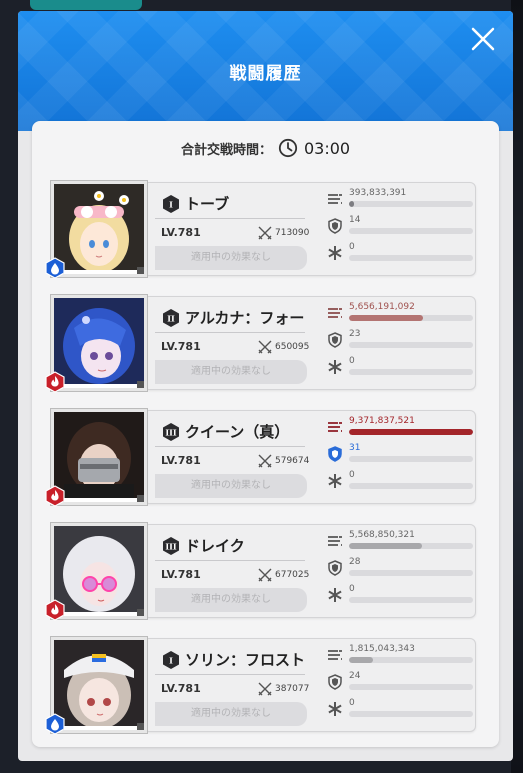 The image size is (523, 773). What do you see at coordinates (99, 685) in the screenshot?
I see `portrait-image` at bounding box center [99, 685].